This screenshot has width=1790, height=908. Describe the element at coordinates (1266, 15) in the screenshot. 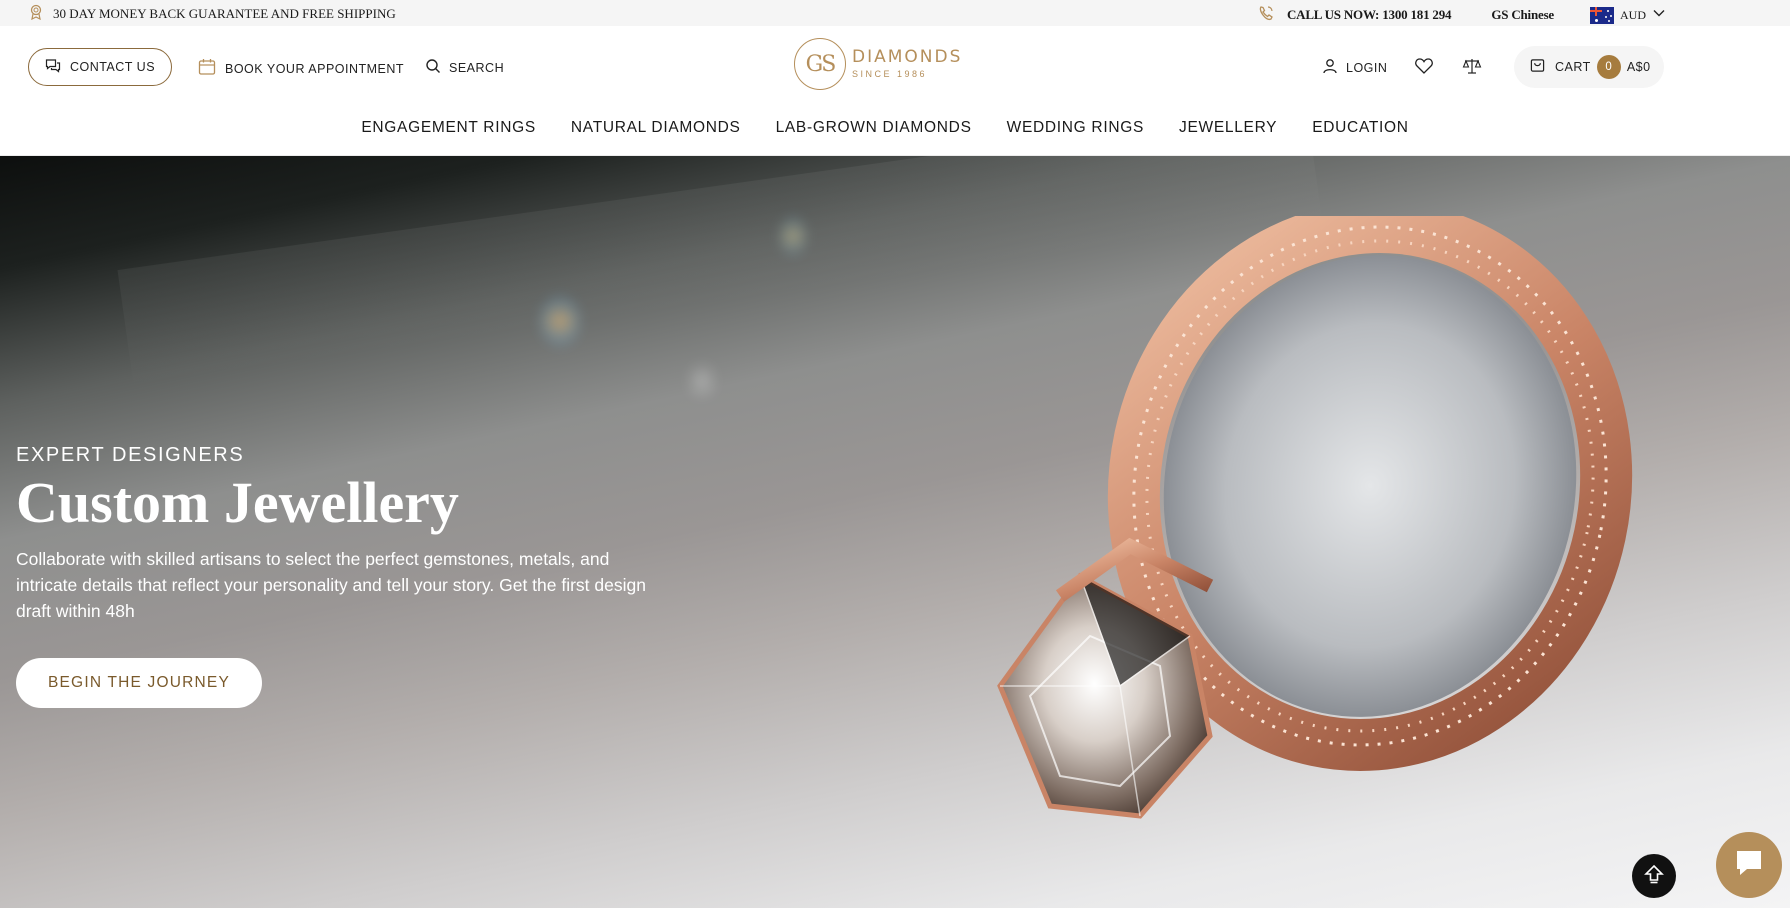

I see `phone-icon` at that location.